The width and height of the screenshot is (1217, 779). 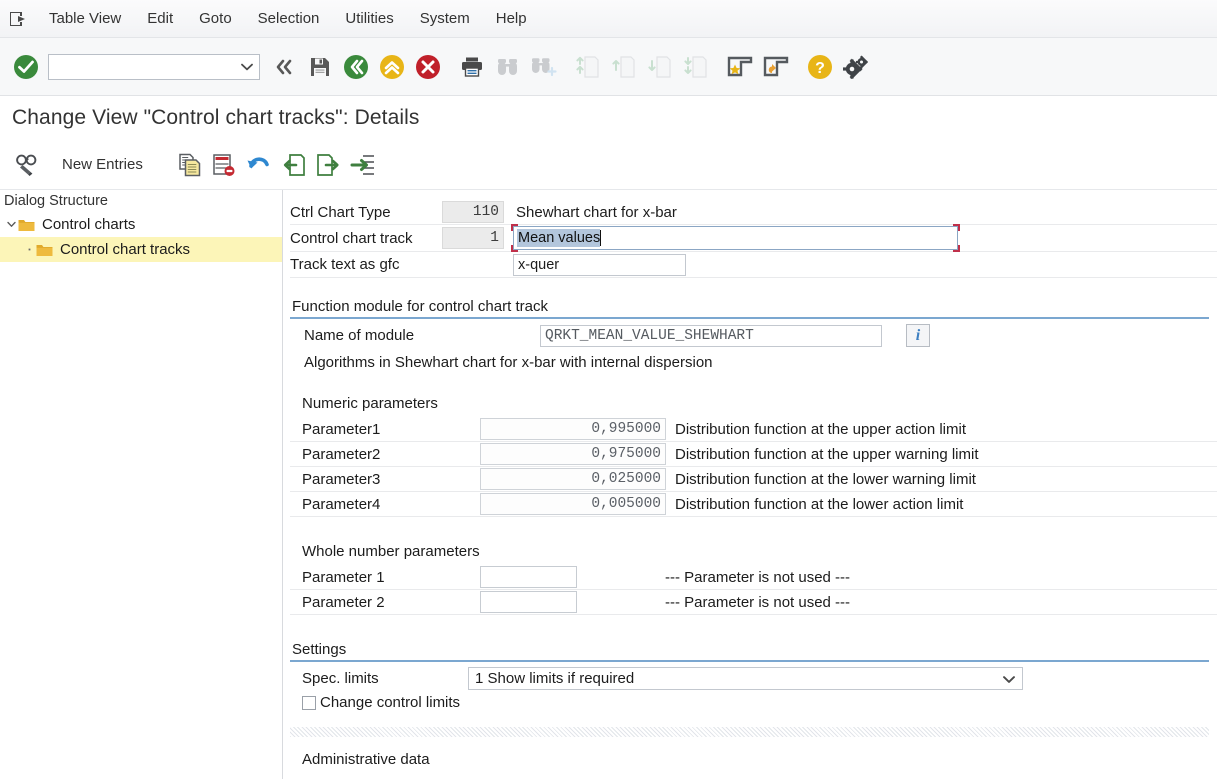 I want to click on delete-row-icon, so click(x=224, y=165).